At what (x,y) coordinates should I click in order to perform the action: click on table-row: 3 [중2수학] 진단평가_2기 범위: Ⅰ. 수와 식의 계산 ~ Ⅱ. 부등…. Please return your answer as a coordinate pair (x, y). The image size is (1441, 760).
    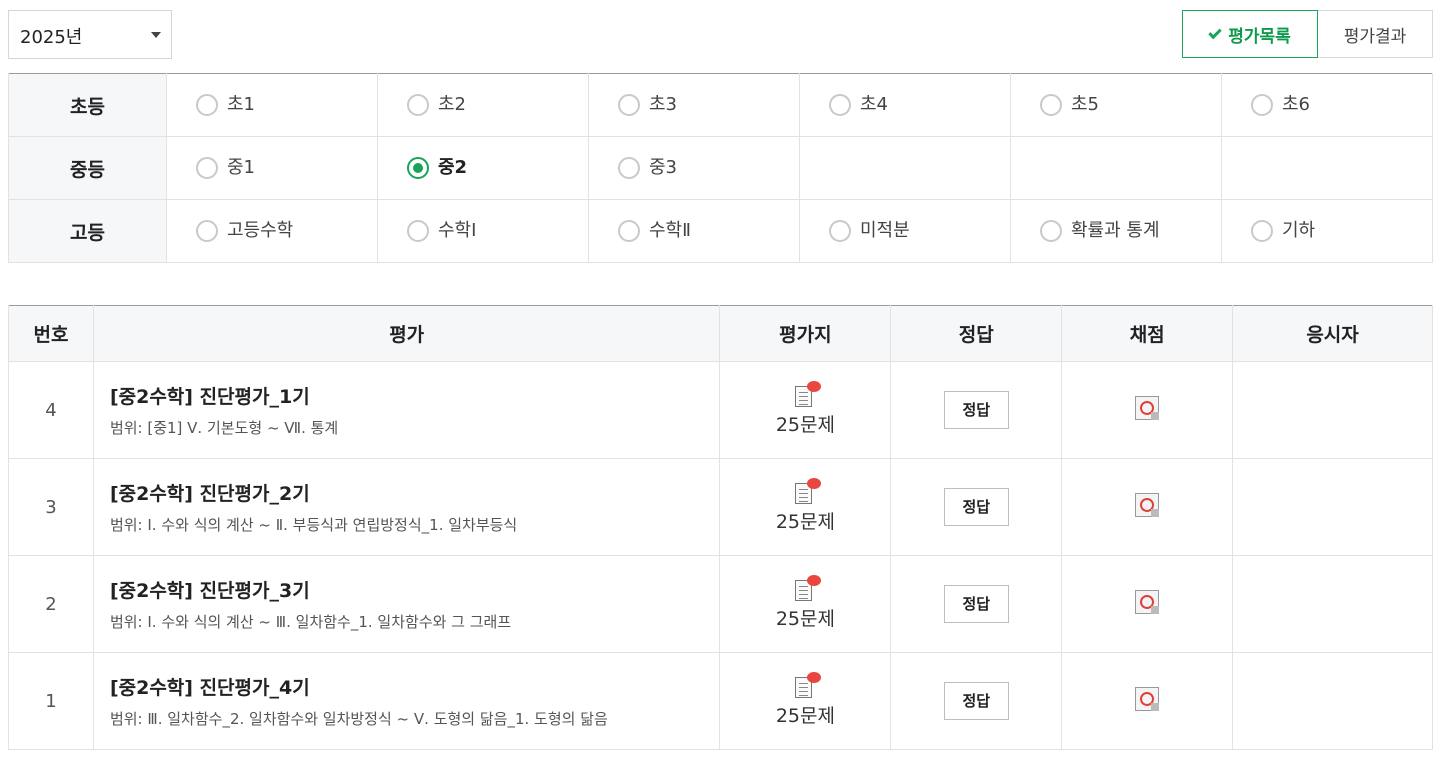
    Looking at the image, I should click on (720, 507).